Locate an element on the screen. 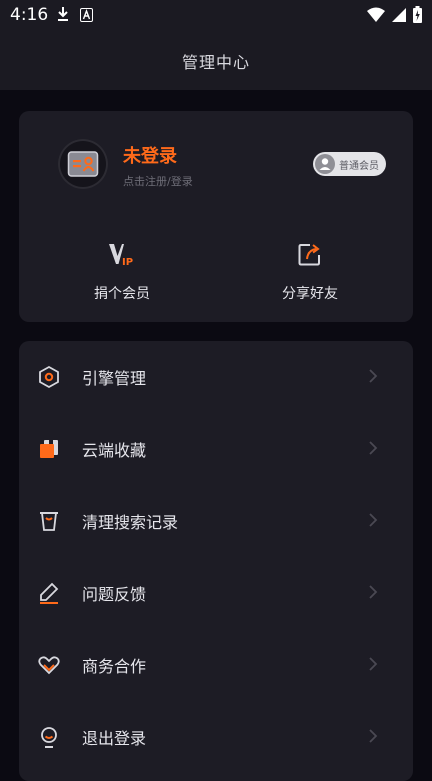 The image size is (432, 781). menu-item-business-cooperation: 商务合作 is located at coordinates (216, 665).